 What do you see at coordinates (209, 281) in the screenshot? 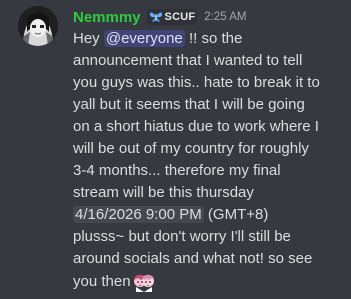
I see `message-line: you then` at bounding box center [209, 281].